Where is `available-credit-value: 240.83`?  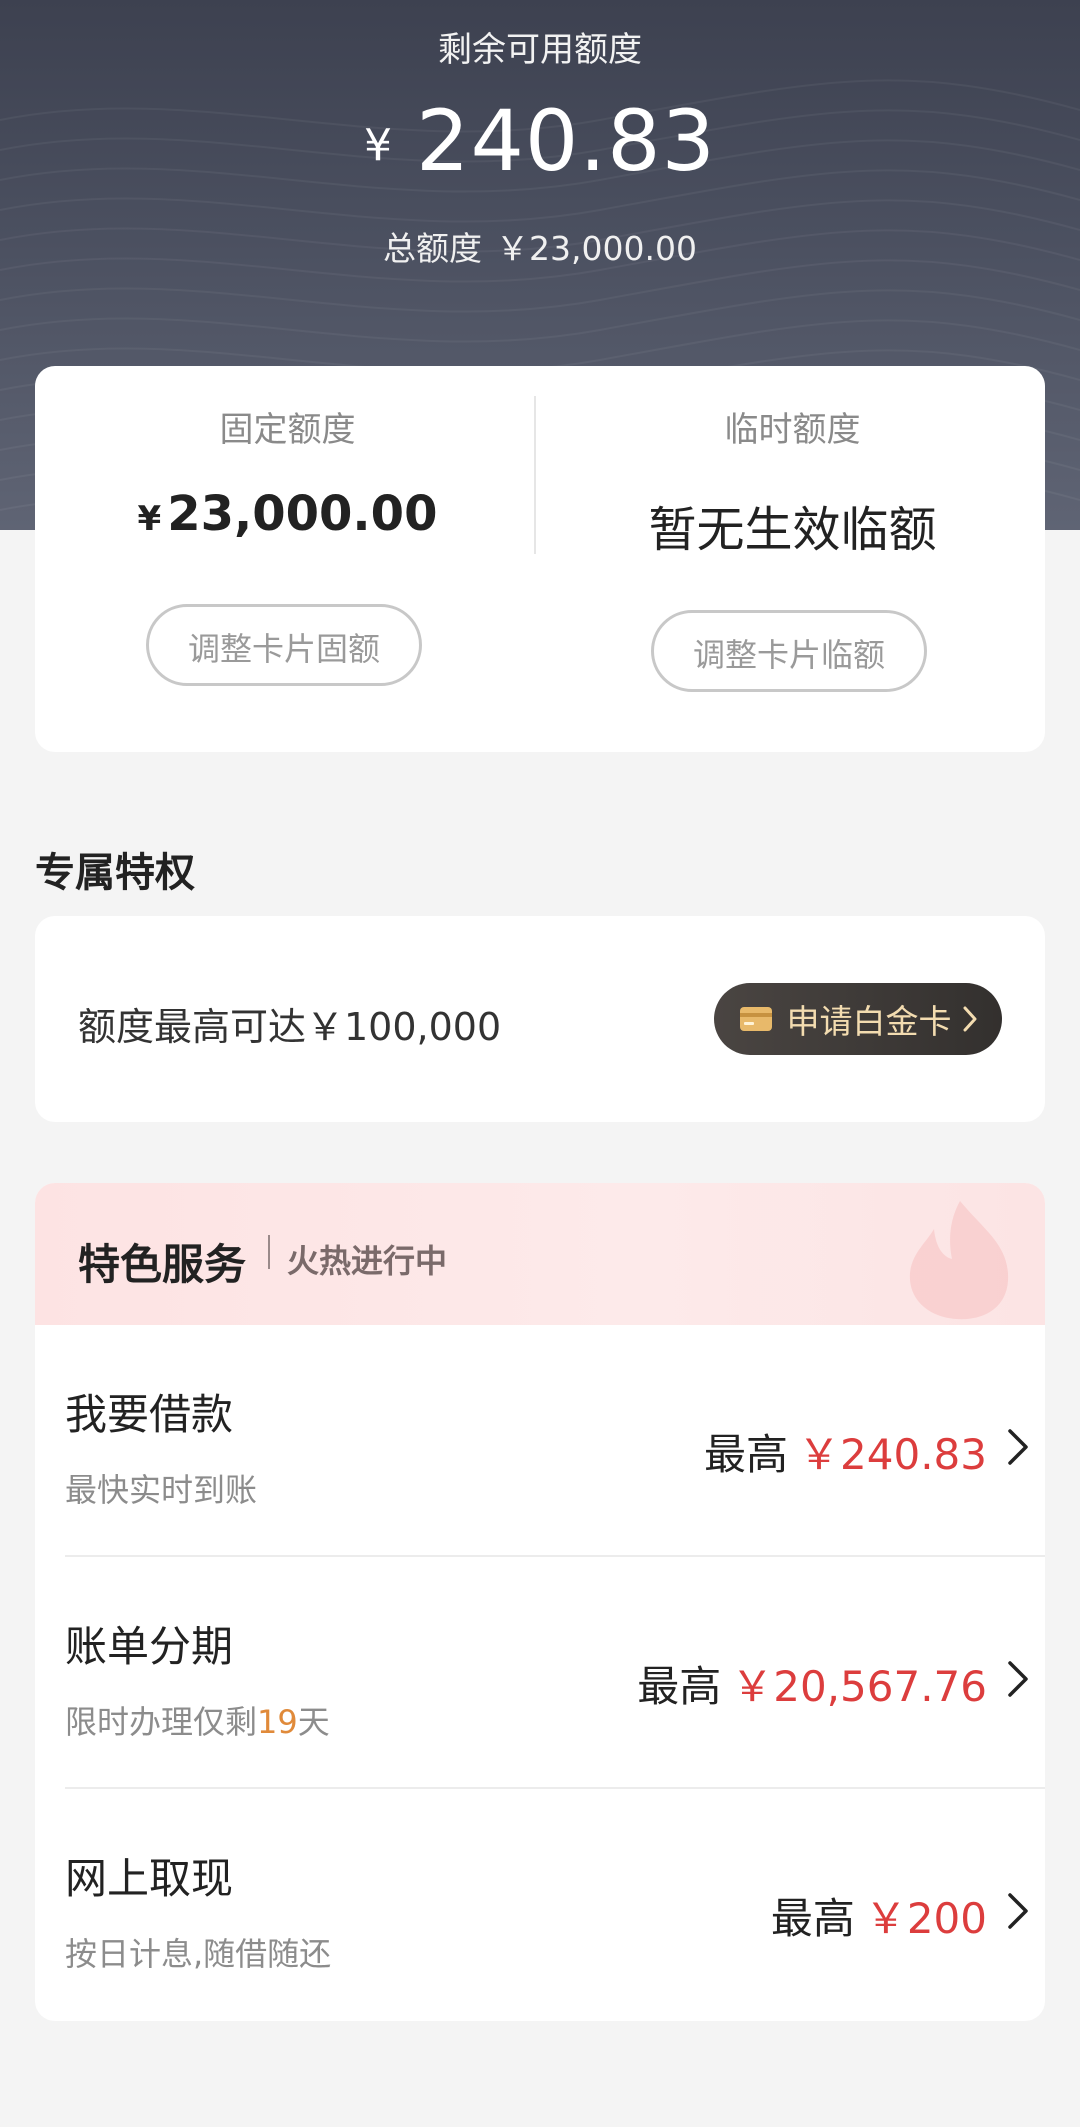
available-credit-value: 240.83 is located at coordinates (566, 141).